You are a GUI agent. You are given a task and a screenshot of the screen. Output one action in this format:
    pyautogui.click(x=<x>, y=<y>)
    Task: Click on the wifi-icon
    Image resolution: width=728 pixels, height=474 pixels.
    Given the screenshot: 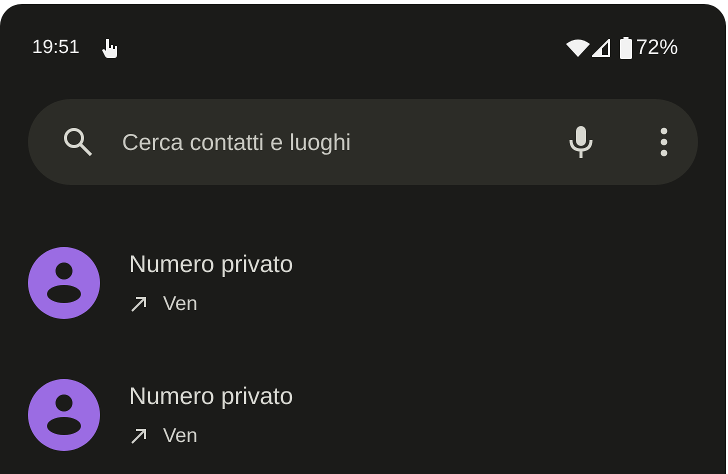 What is the action you would take?
    pyautogui.click(x=578, y=48)
    